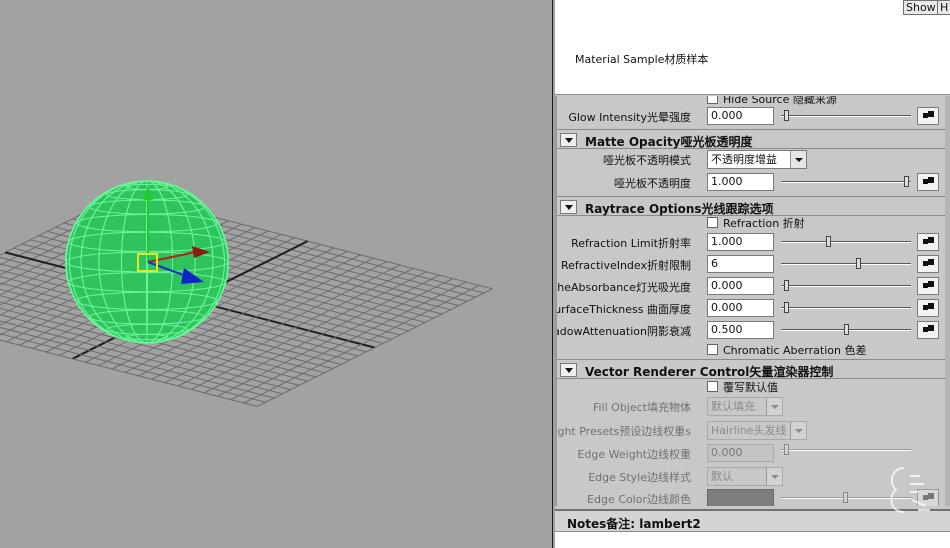  I want to click on chromatic-aberration-label: Chromatic Aberration 色差, so click(795, 350).